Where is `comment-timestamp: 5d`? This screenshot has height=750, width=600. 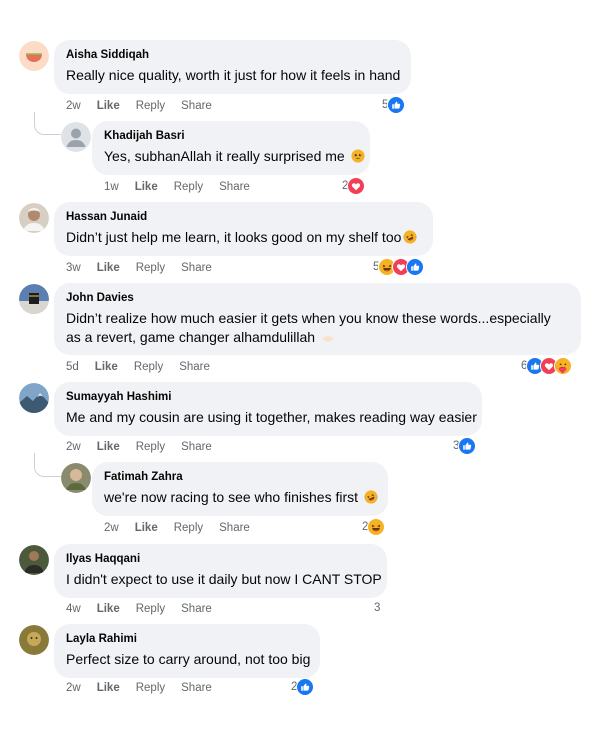
comment-timestamp: 5d is located at coordinates (72, 367).